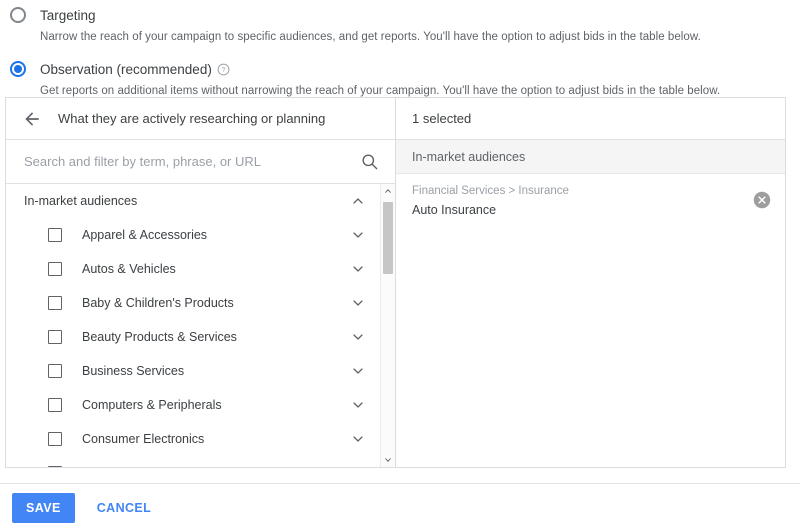 This screenshot has height=531, width=800. Describe the element at coordinates (145, 235) in the screenshot. I see `category-label: Apparel & Accessories` at that location.